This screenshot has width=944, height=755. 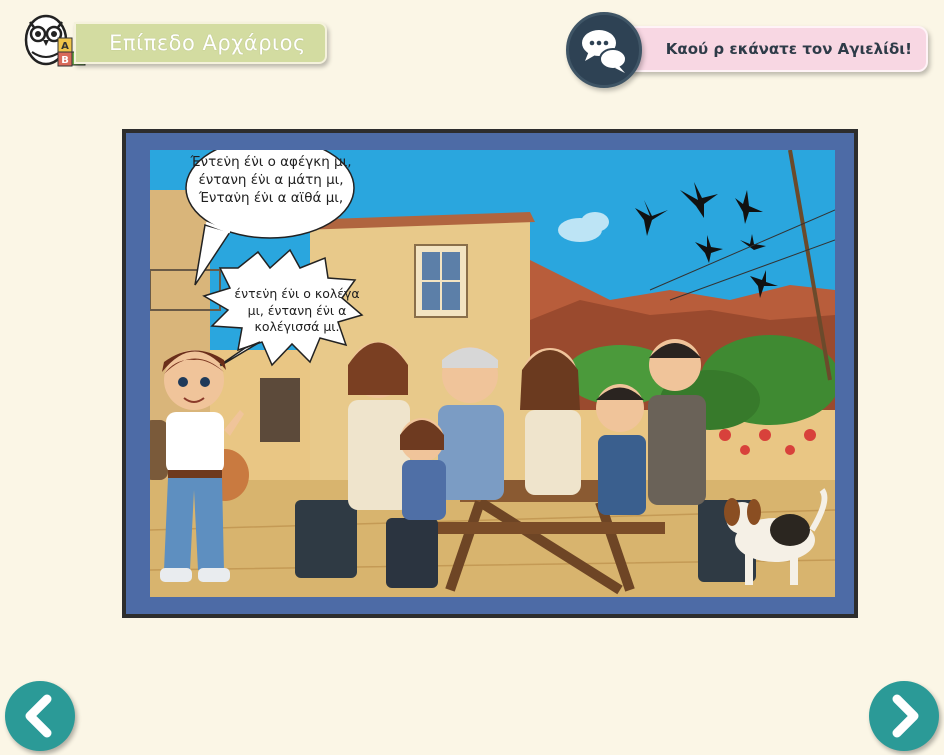 I want to click on level-label: Επίπεδο Αρχάριος, so click(x=207, y=43).